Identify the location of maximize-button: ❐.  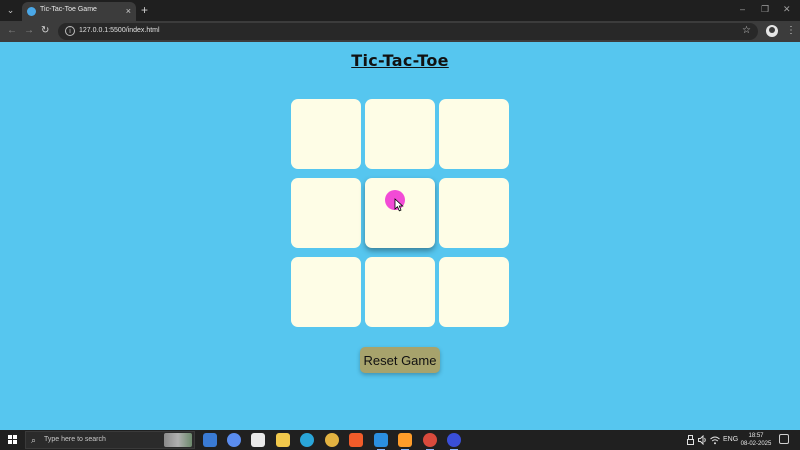
(765, 9).